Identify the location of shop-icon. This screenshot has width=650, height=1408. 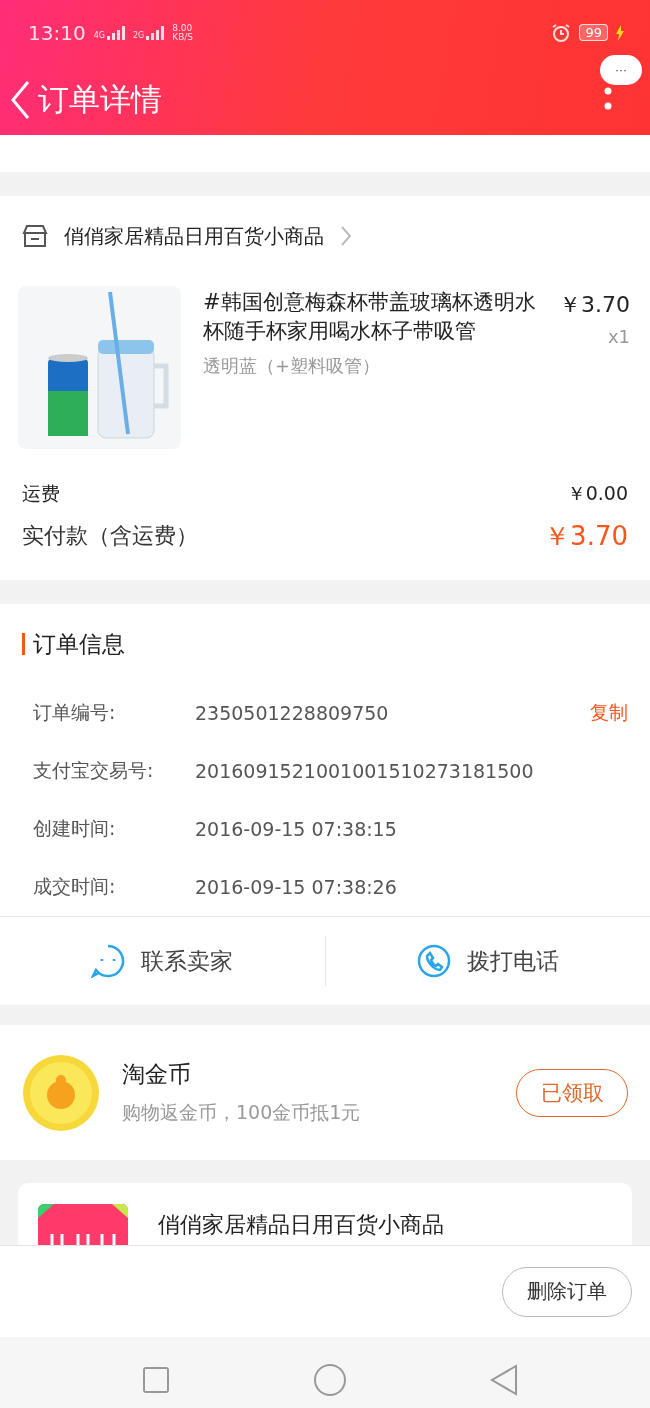
(35, 236).